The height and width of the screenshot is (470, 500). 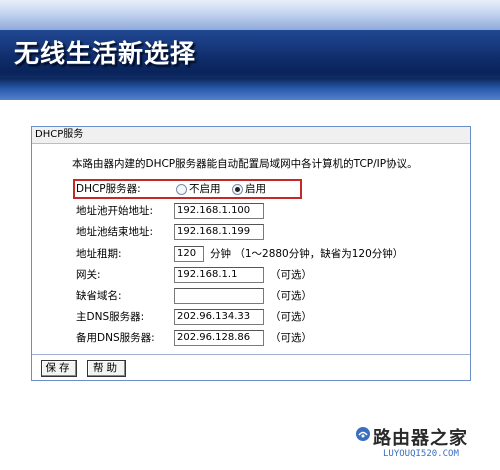 I want to click on radio-enable, so click(x=237, y=189).